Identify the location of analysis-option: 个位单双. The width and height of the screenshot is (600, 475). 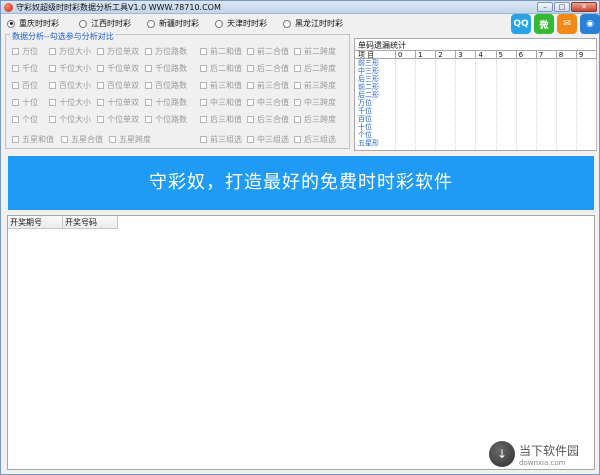
(118, 119).